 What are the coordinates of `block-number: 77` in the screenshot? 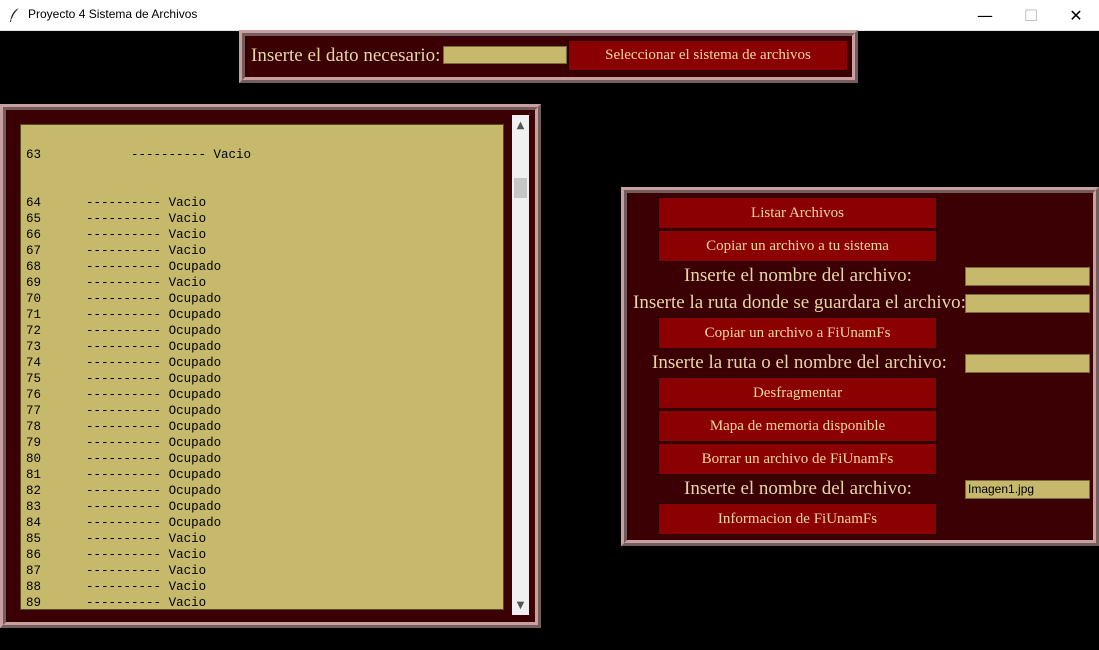 It's located at (34, 411).